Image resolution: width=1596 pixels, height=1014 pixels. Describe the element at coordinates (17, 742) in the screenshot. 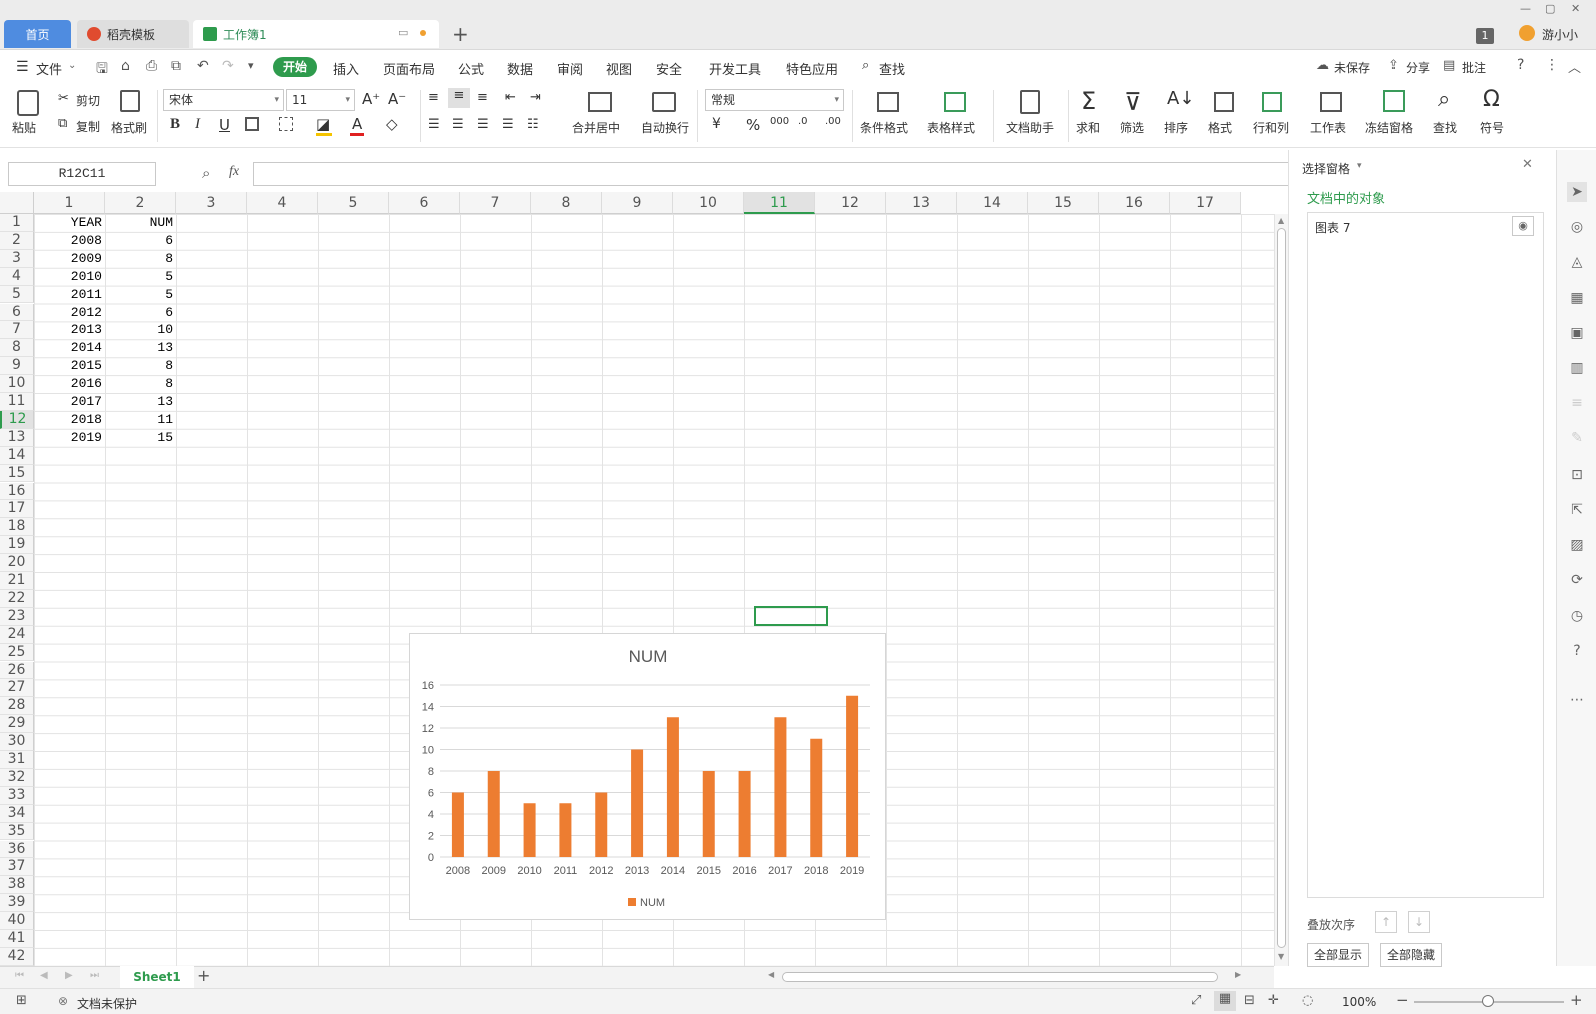

I see `row-header: 30` at that location.